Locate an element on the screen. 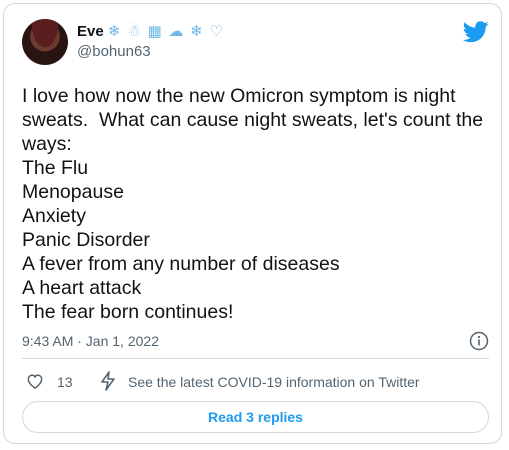  like-count: 13 is located at coordinates (65, 382).